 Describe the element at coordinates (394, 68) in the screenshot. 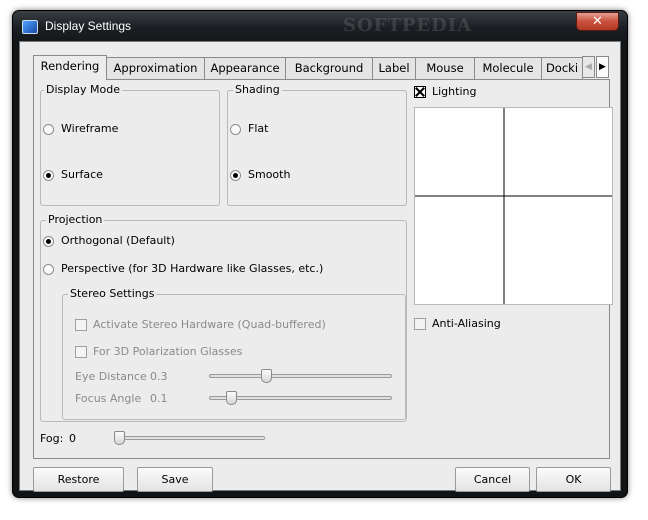

I see `tab-label: Label` at that location.